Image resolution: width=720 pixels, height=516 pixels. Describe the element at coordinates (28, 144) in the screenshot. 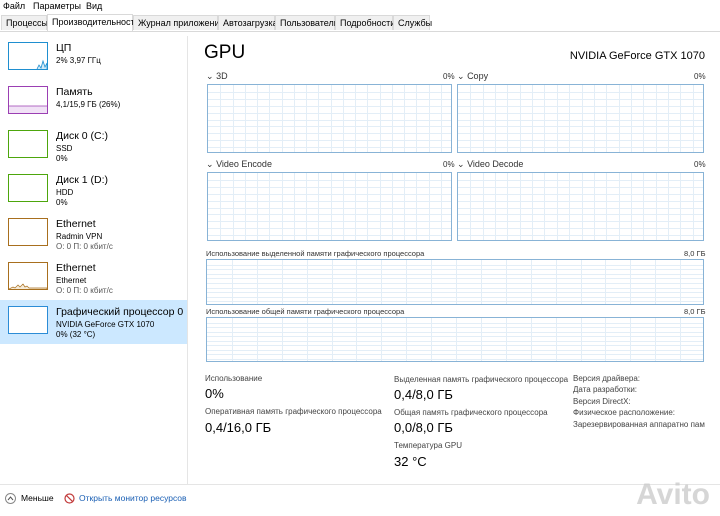

I see `disk0-thumbnail` at that location.